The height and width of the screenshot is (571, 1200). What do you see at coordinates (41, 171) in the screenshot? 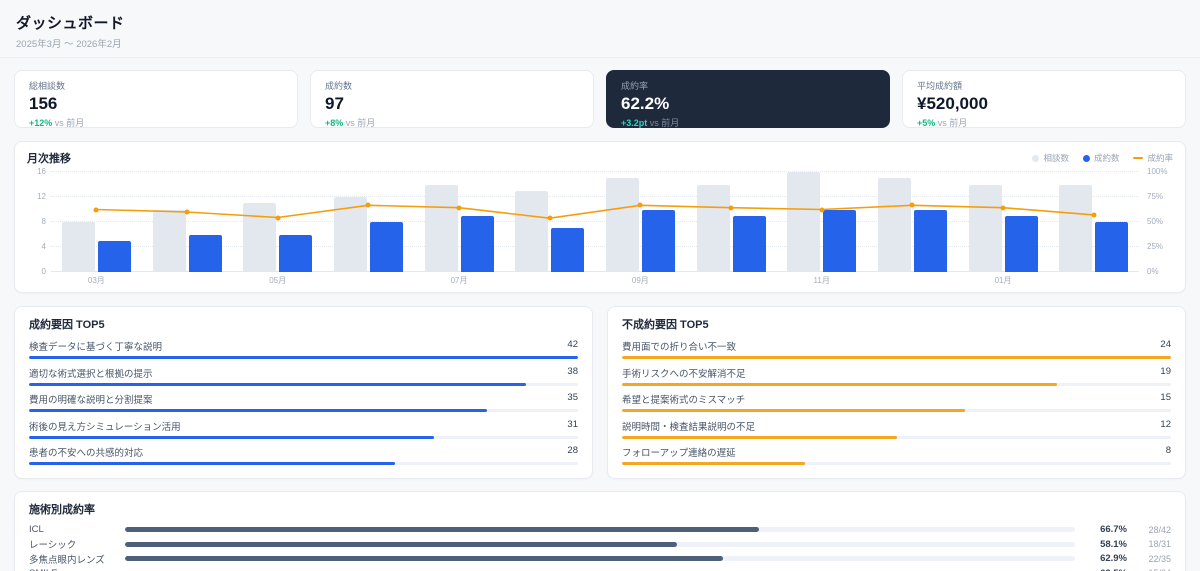
I see `left-axis-tick: 16` at bounding box center [41, 171].